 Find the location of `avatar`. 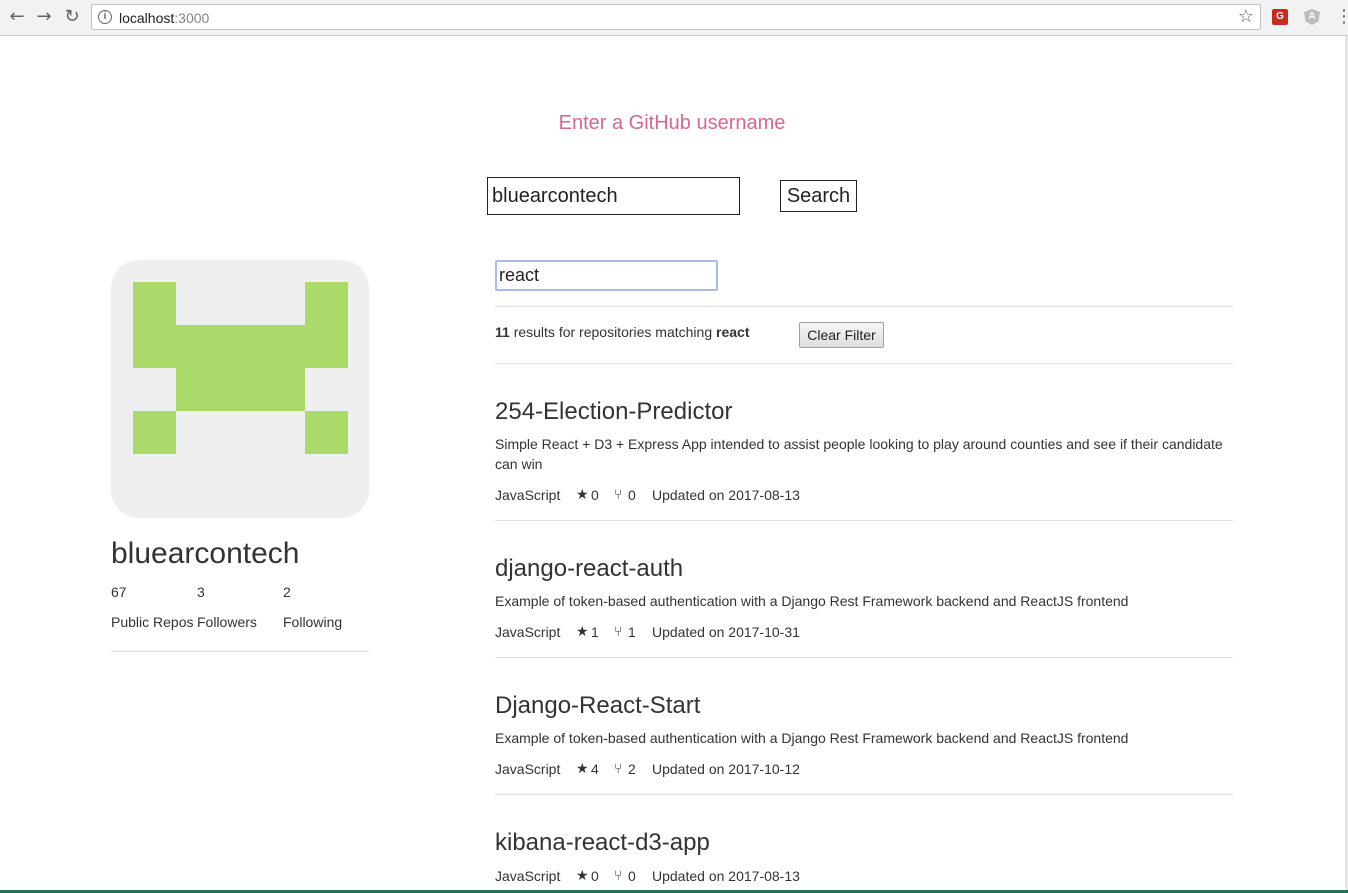

avatar is located at coordinates (240, 389).